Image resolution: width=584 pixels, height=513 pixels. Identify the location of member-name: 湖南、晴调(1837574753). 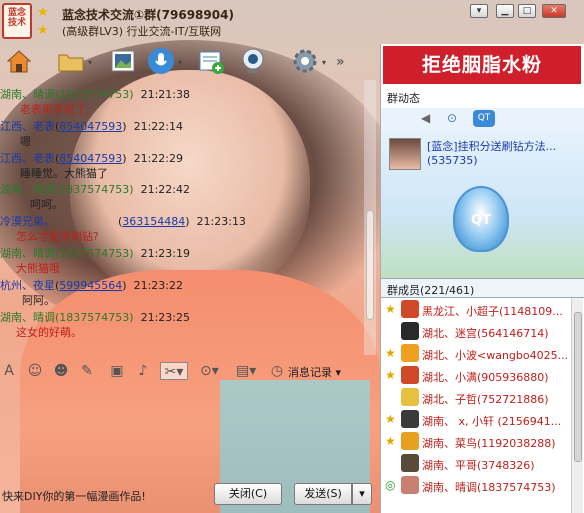
(489, 487).